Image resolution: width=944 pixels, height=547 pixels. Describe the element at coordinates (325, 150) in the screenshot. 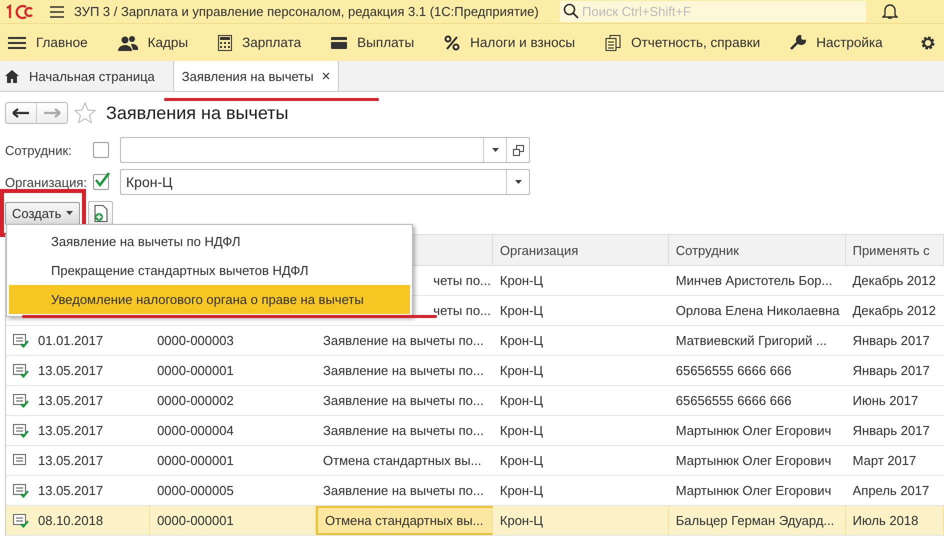

I see `select-field` at that location.